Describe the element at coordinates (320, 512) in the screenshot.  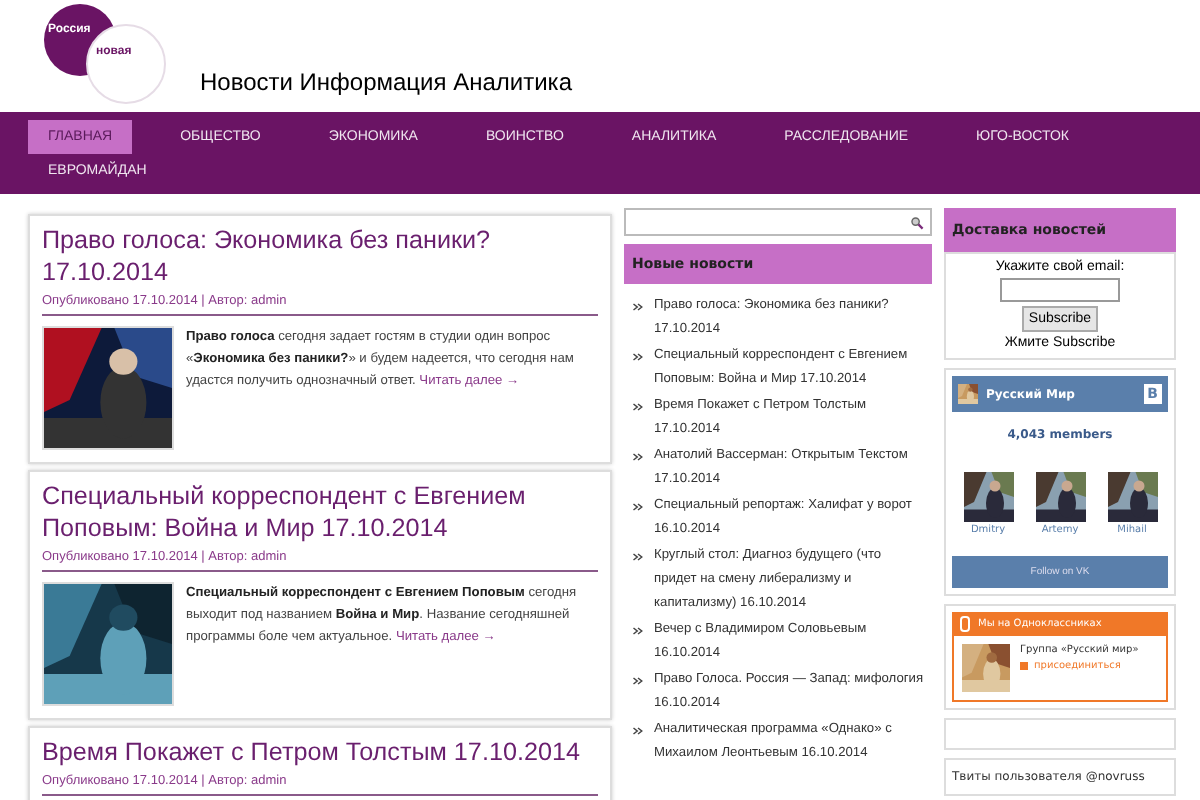
I see `post-title: Специальный корреспондент с Евгением Поповым: Война и Мир 17.10.2014` at that location.